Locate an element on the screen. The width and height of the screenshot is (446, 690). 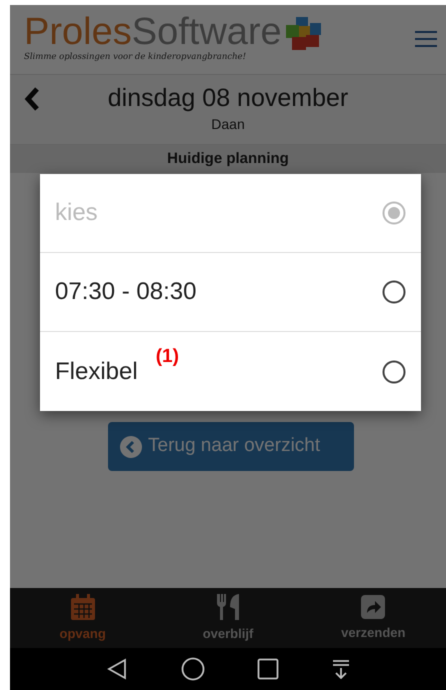
option-label: Flexibel is located at coordinates (96, 372).